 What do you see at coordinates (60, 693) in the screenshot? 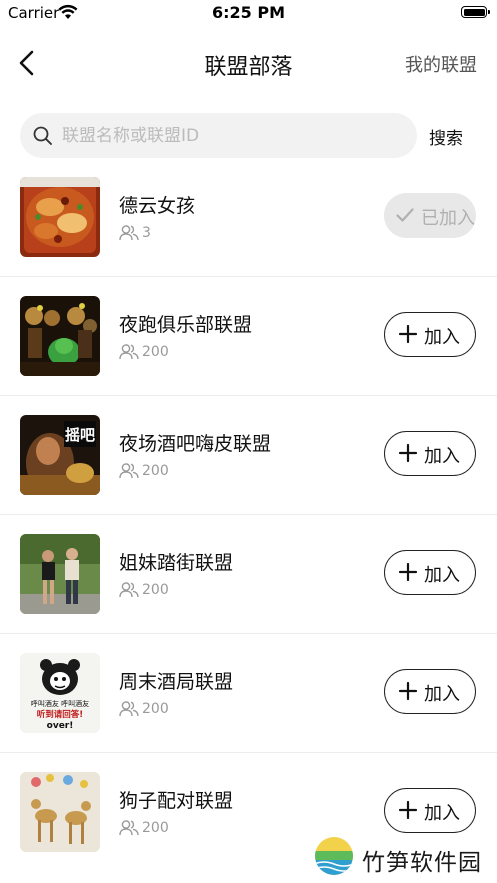
I see `alliance-avatar: 呼叫酒友 呼叫酒友 听到请回答! over!` at bounding box center [60, 693].